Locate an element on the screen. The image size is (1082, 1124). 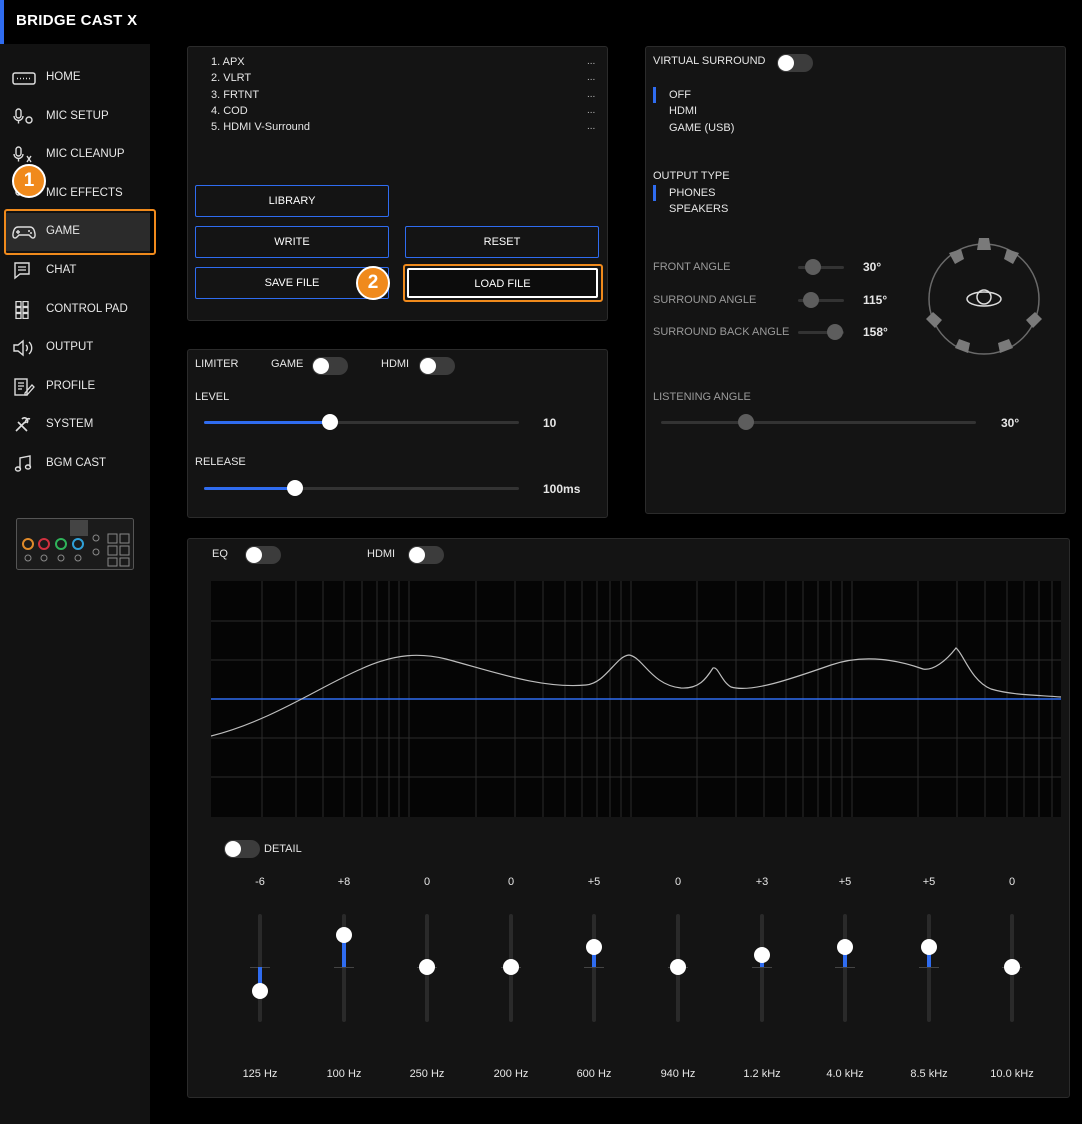
surround-angle-knob is located at coordinates (811, 300).